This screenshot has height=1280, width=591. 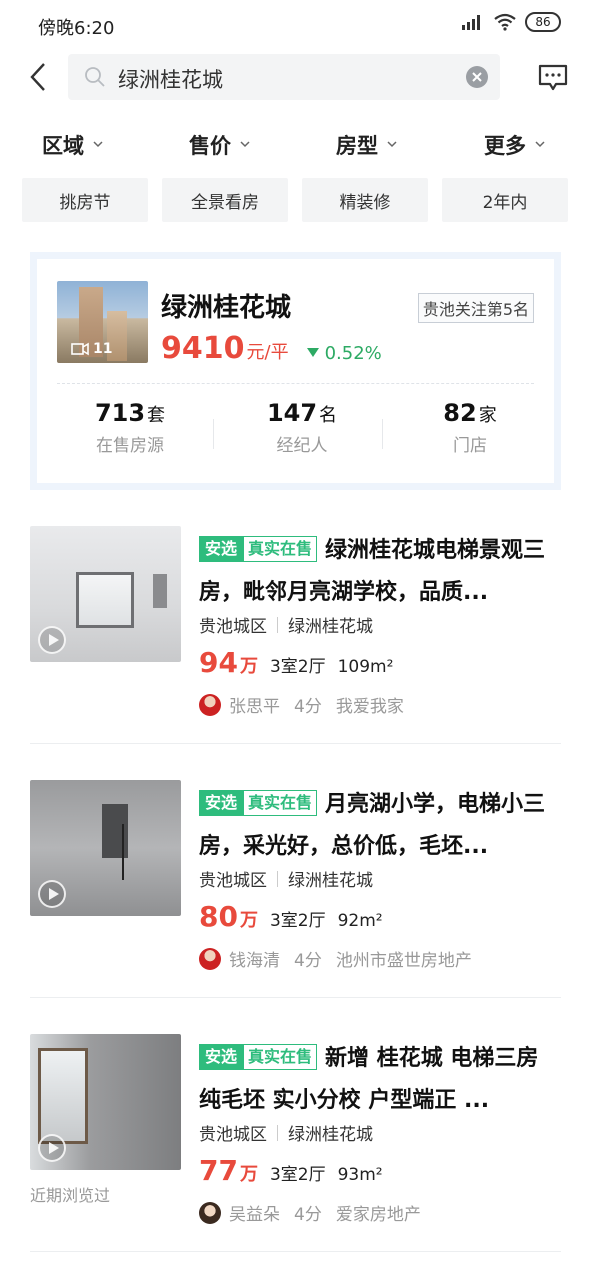 I want to click on tag-chip: 2年内, so click(x=505, y=200).